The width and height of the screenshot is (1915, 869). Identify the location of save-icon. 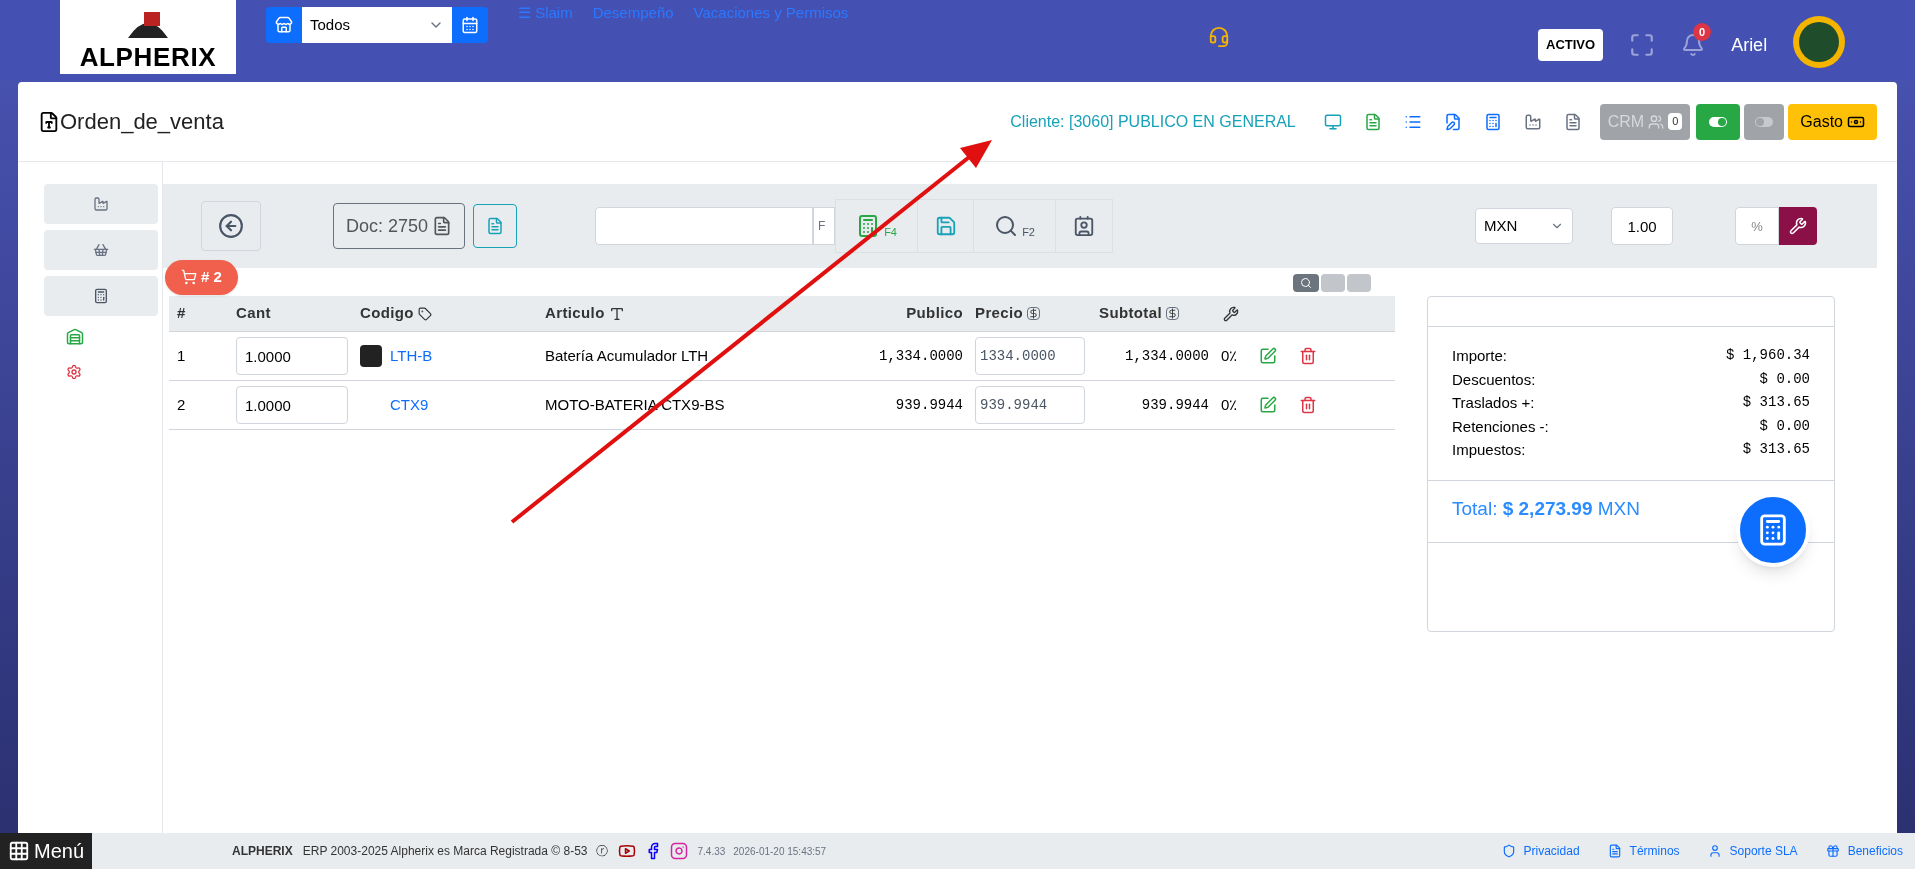
(945, 226).